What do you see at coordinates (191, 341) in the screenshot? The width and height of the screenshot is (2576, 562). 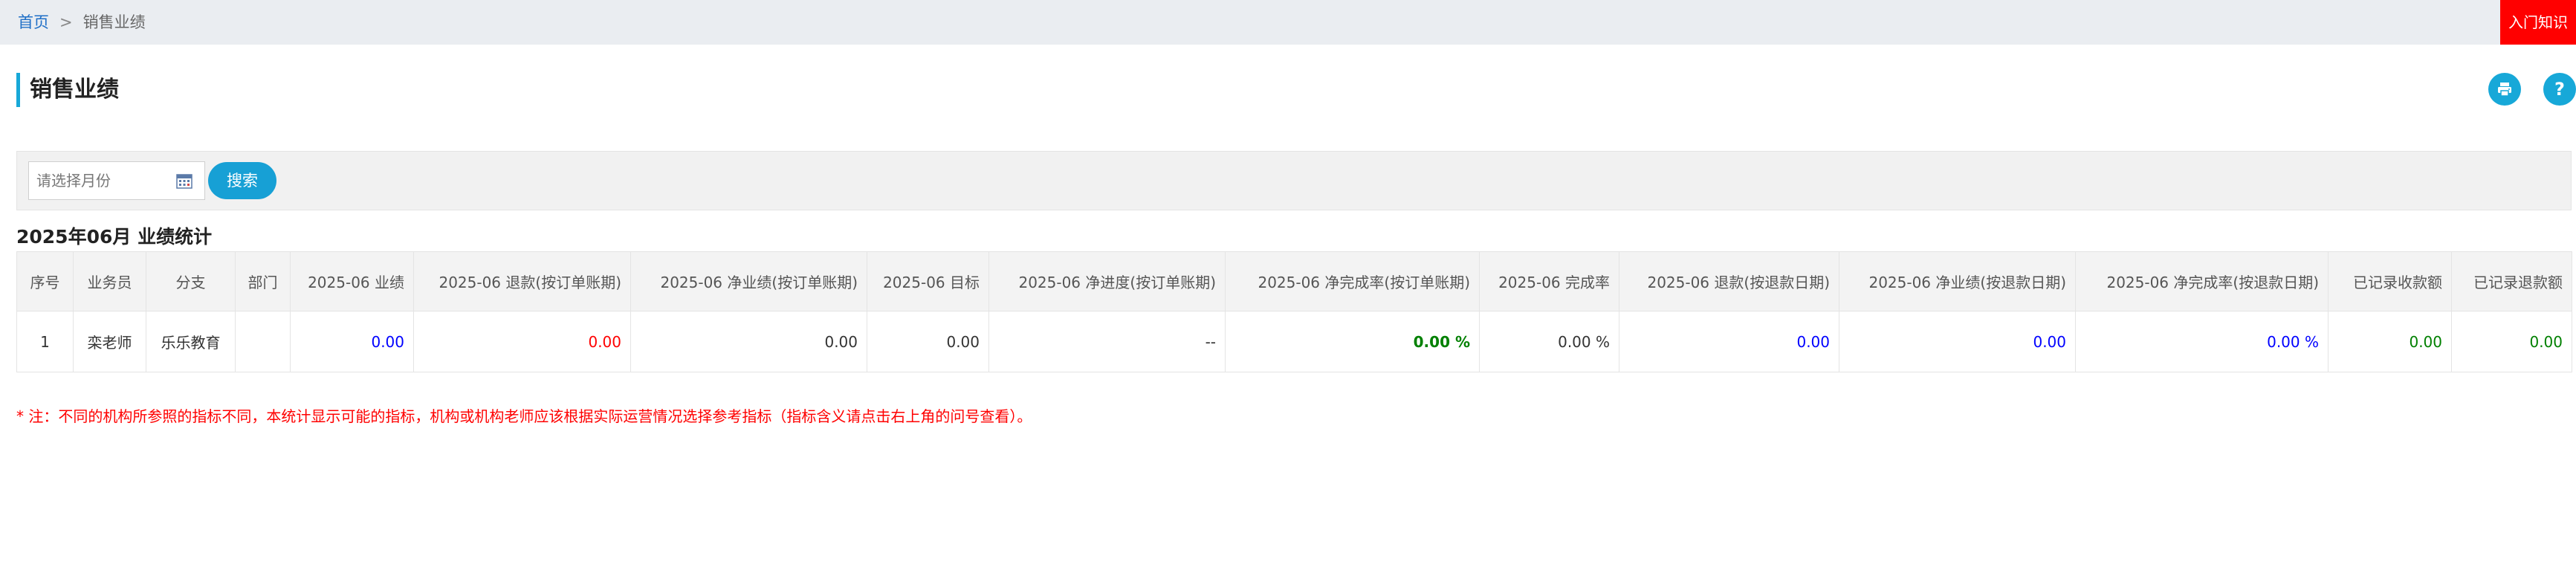 I see `cell-branch: 乐乐教育` at bounding box center [191, 341].